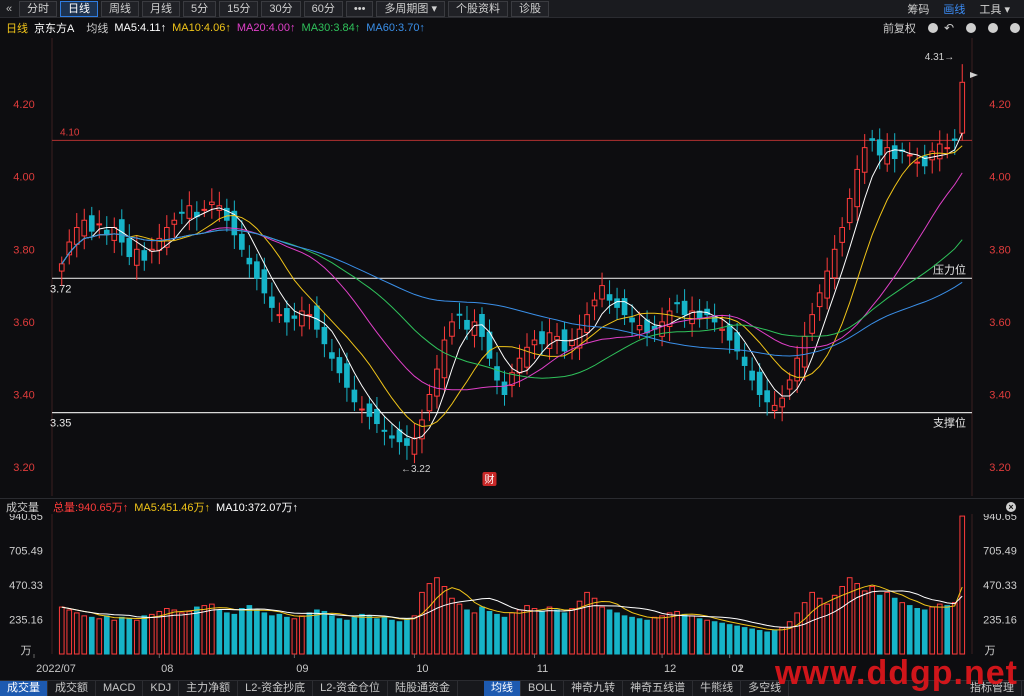 The height and width of the screenshot is (696, 1024). What do you see at coordinates (658, 688) in the screenshot?
I see `indicator-tab: 神奇五线谱` at bounding box center [658, 688].